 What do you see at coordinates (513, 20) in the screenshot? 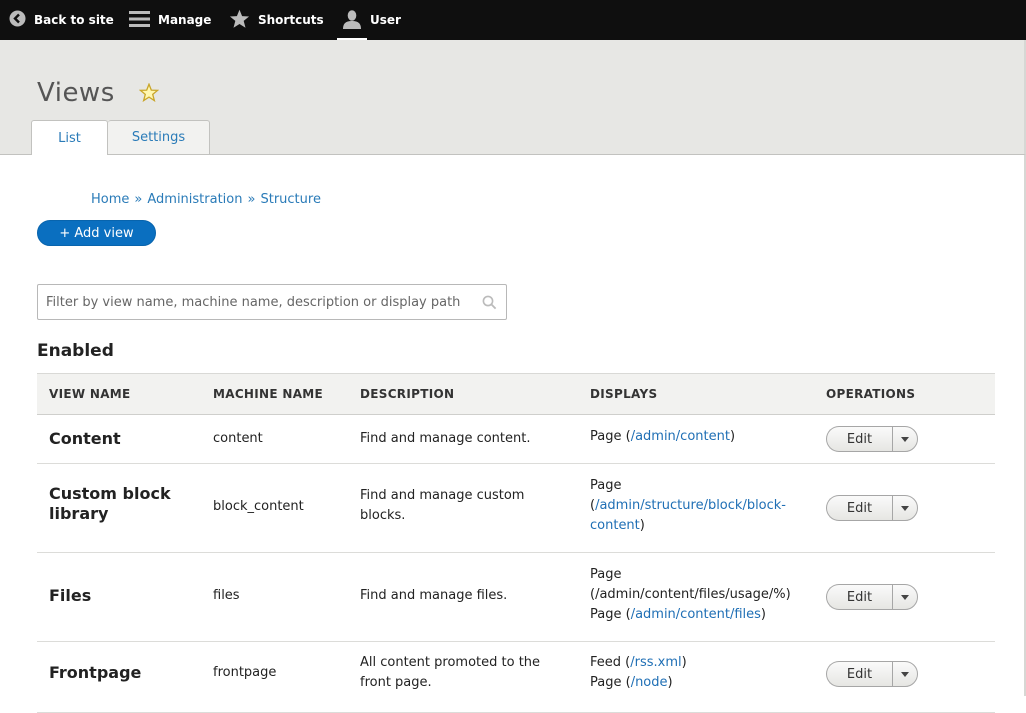
I see `admin-toolbar: Back to site Manage Shortcuts User` at bounding box center [513, 20].